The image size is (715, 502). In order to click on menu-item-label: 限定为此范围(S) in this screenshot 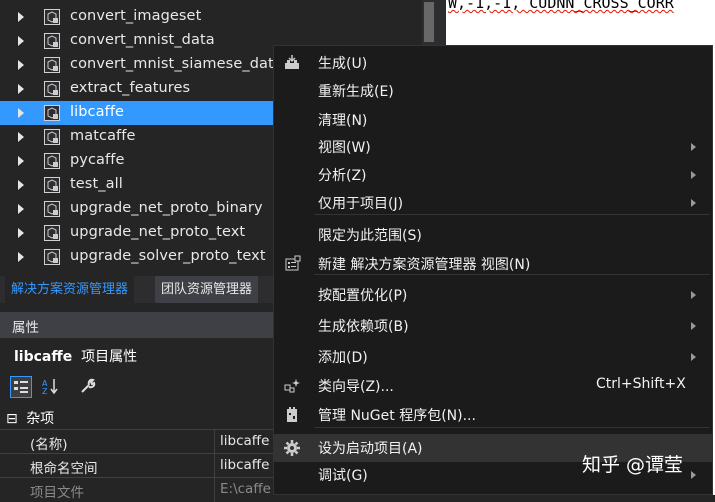, I will do `click(370, 236)`.